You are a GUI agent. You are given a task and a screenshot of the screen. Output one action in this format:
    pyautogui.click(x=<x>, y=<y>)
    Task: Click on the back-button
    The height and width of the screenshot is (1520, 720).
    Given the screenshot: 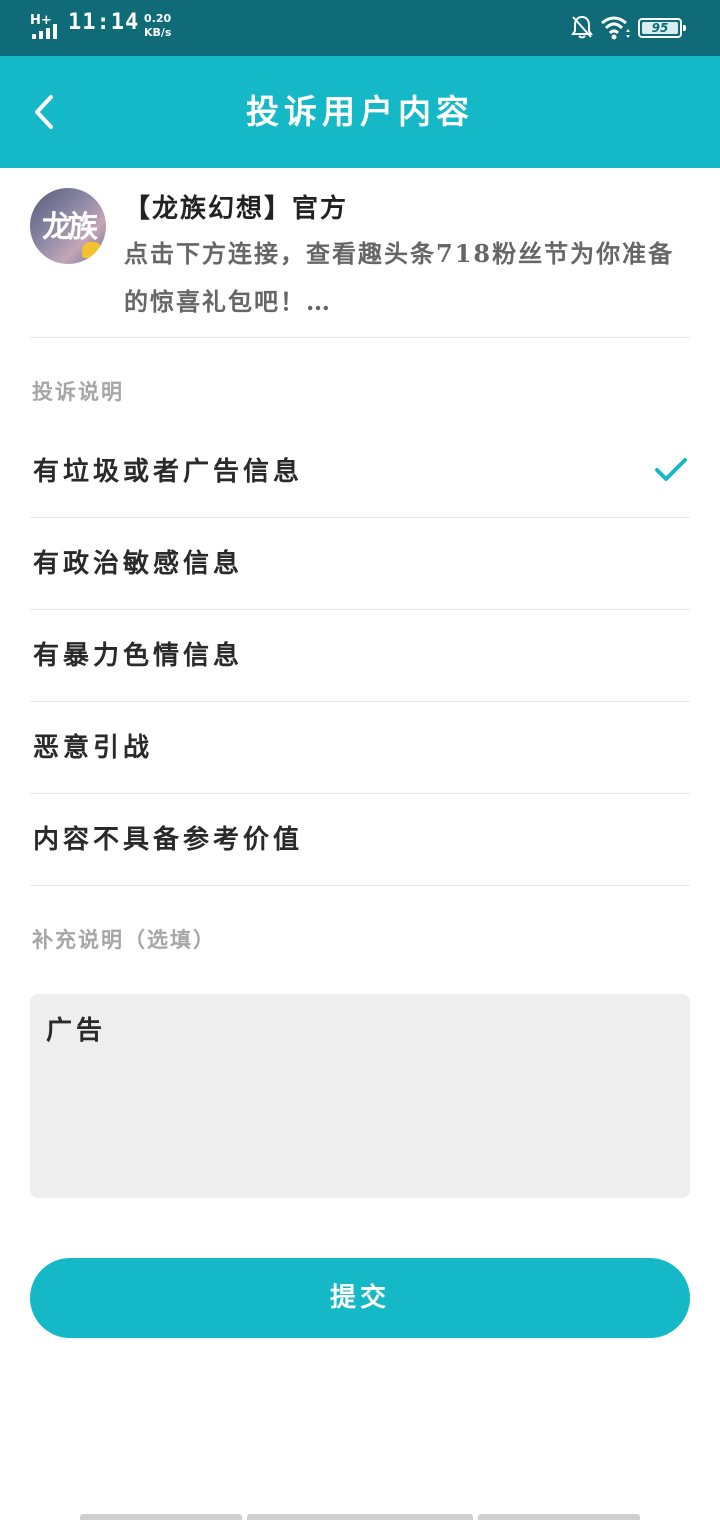 What is the action you would take?
    pyautogui.click(x=44, y=112)
    